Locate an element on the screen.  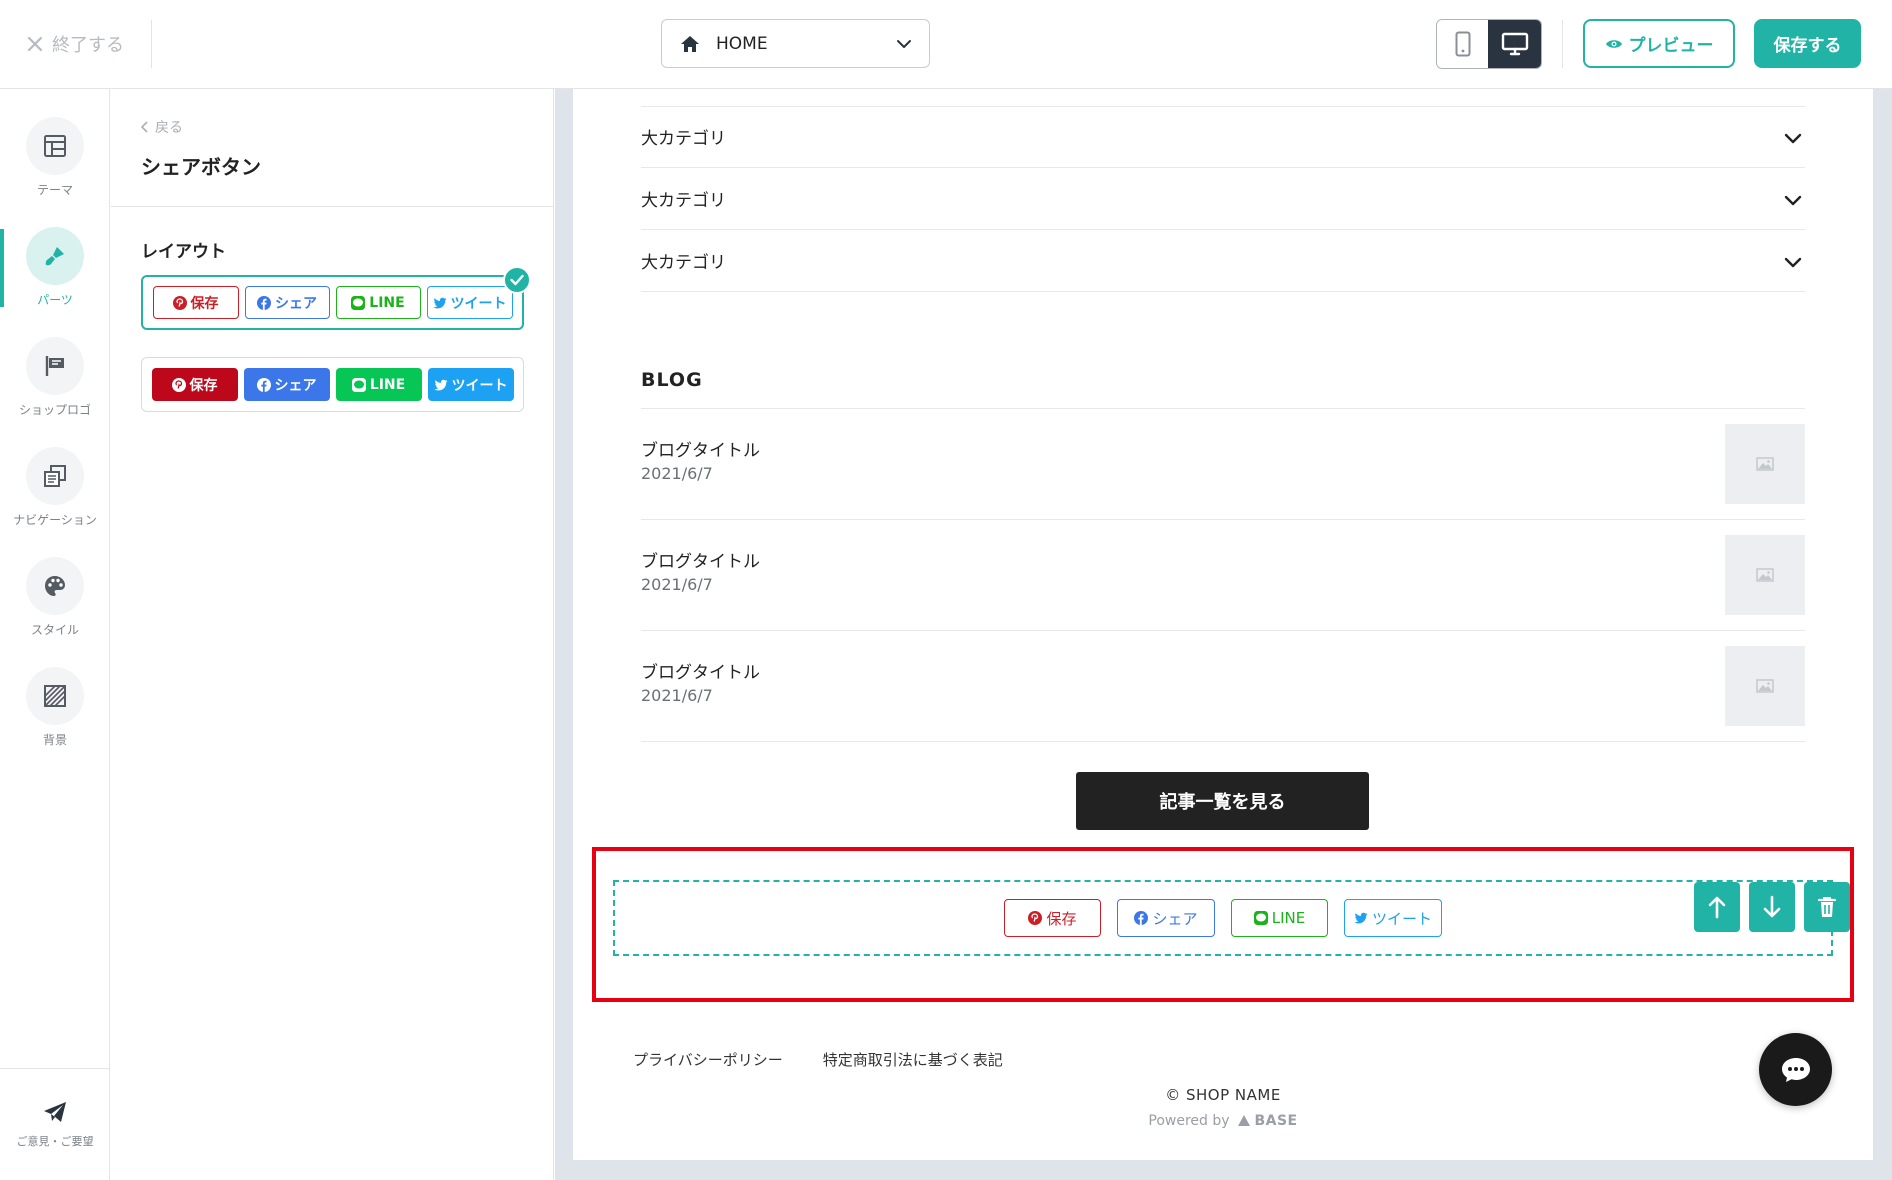
preview-label: プレビュー is located at coordinates (1671, 46).